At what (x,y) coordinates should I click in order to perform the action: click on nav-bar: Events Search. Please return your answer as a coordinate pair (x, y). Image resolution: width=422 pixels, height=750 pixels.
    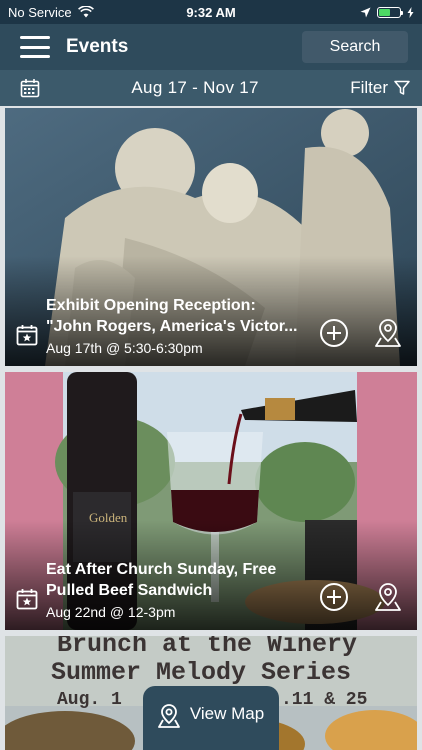
    Looking at the image, I should click on (211, 47).